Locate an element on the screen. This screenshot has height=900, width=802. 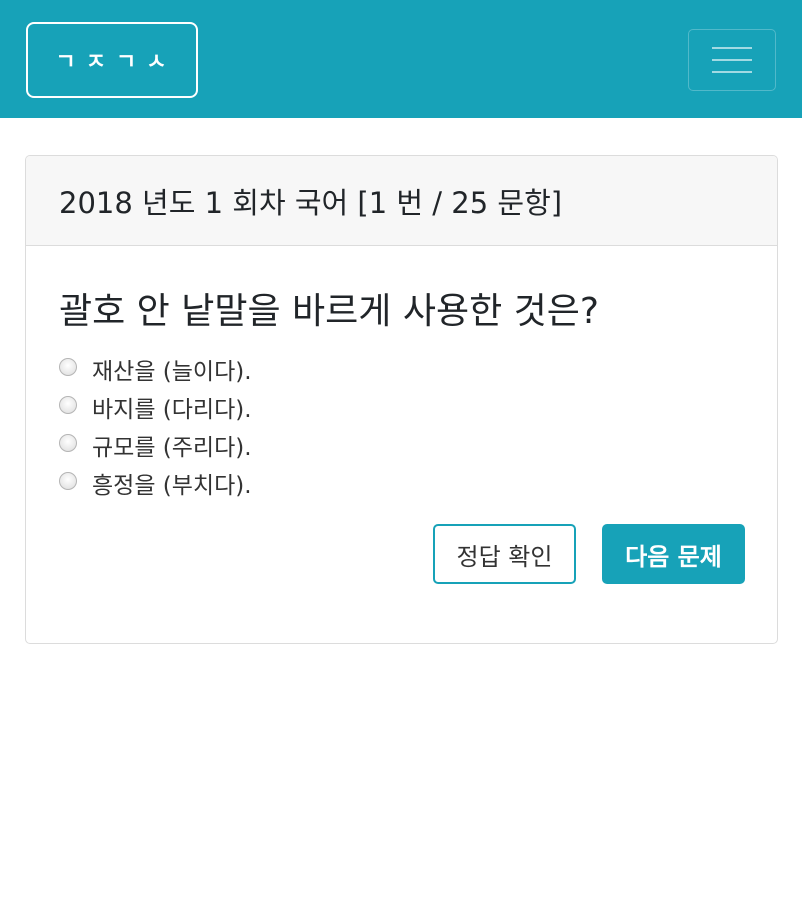
menu-toggle-button is located at coordinates (732, 60).